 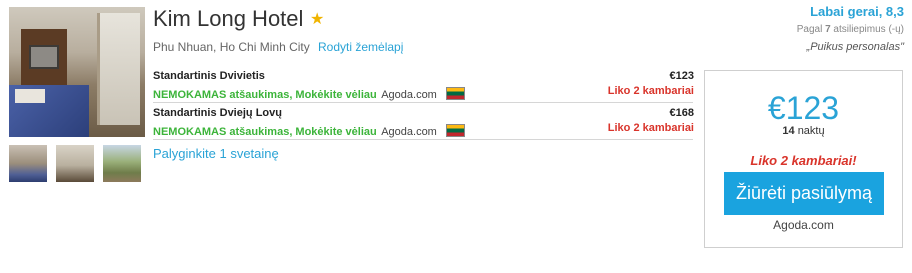 I want to click on rate-price: €123, so click(x=682, y=76).